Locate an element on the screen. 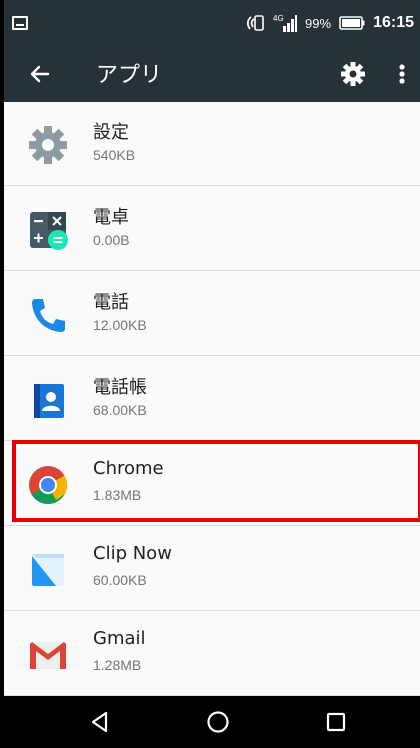 This screenshot has width=420, height=748. app-bar: アプリ is located at coordinates (212, 74).